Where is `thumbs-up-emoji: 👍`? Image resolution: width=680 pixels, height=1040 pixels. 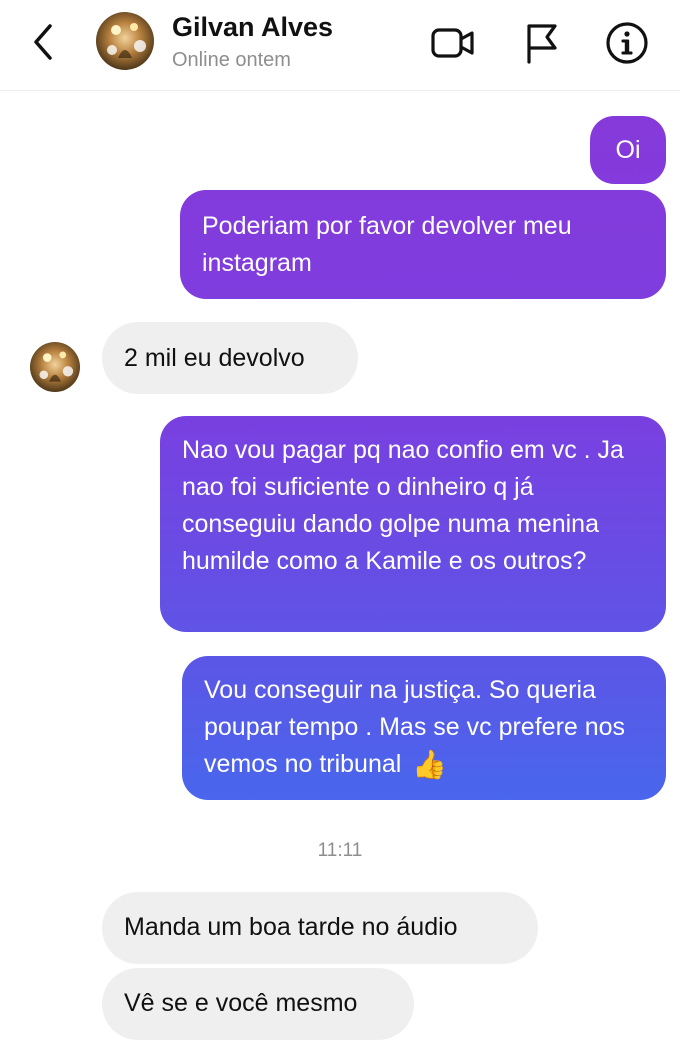 thumbs-up-emoji: 👍 is located at coordinates (430, 764).